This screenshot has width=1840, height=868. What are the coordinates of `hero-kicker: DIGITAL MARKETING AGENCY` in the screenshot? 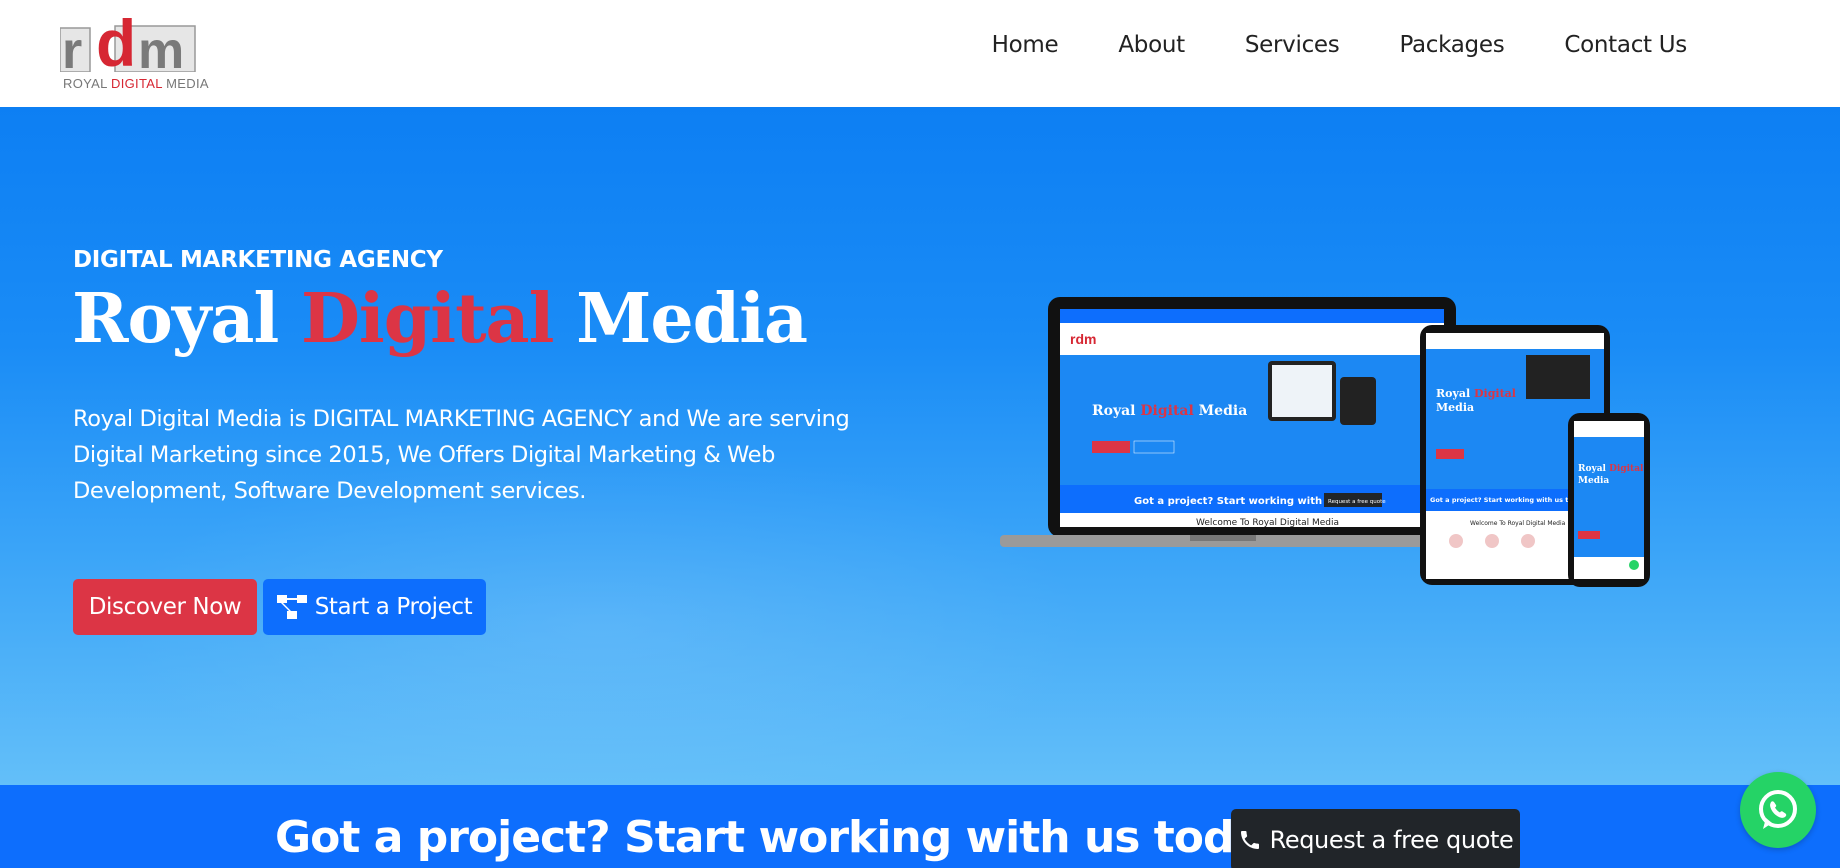 It's located at (258, 260).